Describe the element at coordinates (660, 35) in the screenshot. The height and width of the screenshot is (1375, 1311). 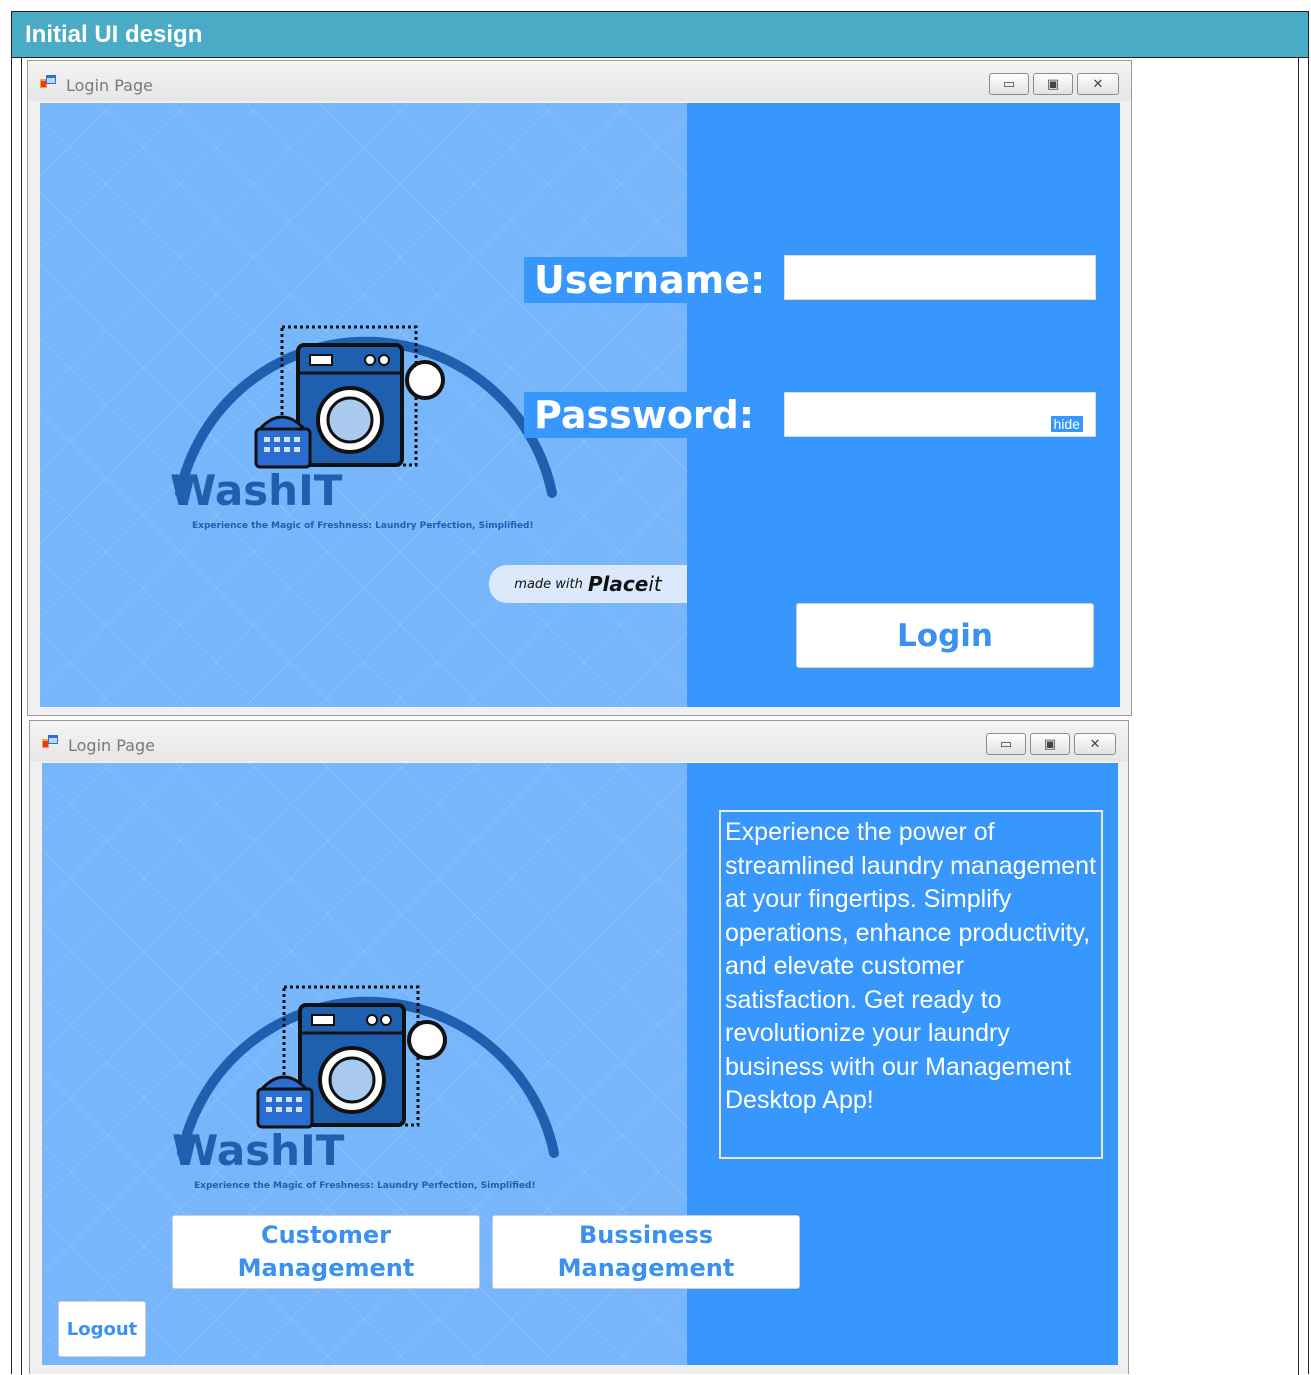
I see `document-header: Initial UI design` at that location.